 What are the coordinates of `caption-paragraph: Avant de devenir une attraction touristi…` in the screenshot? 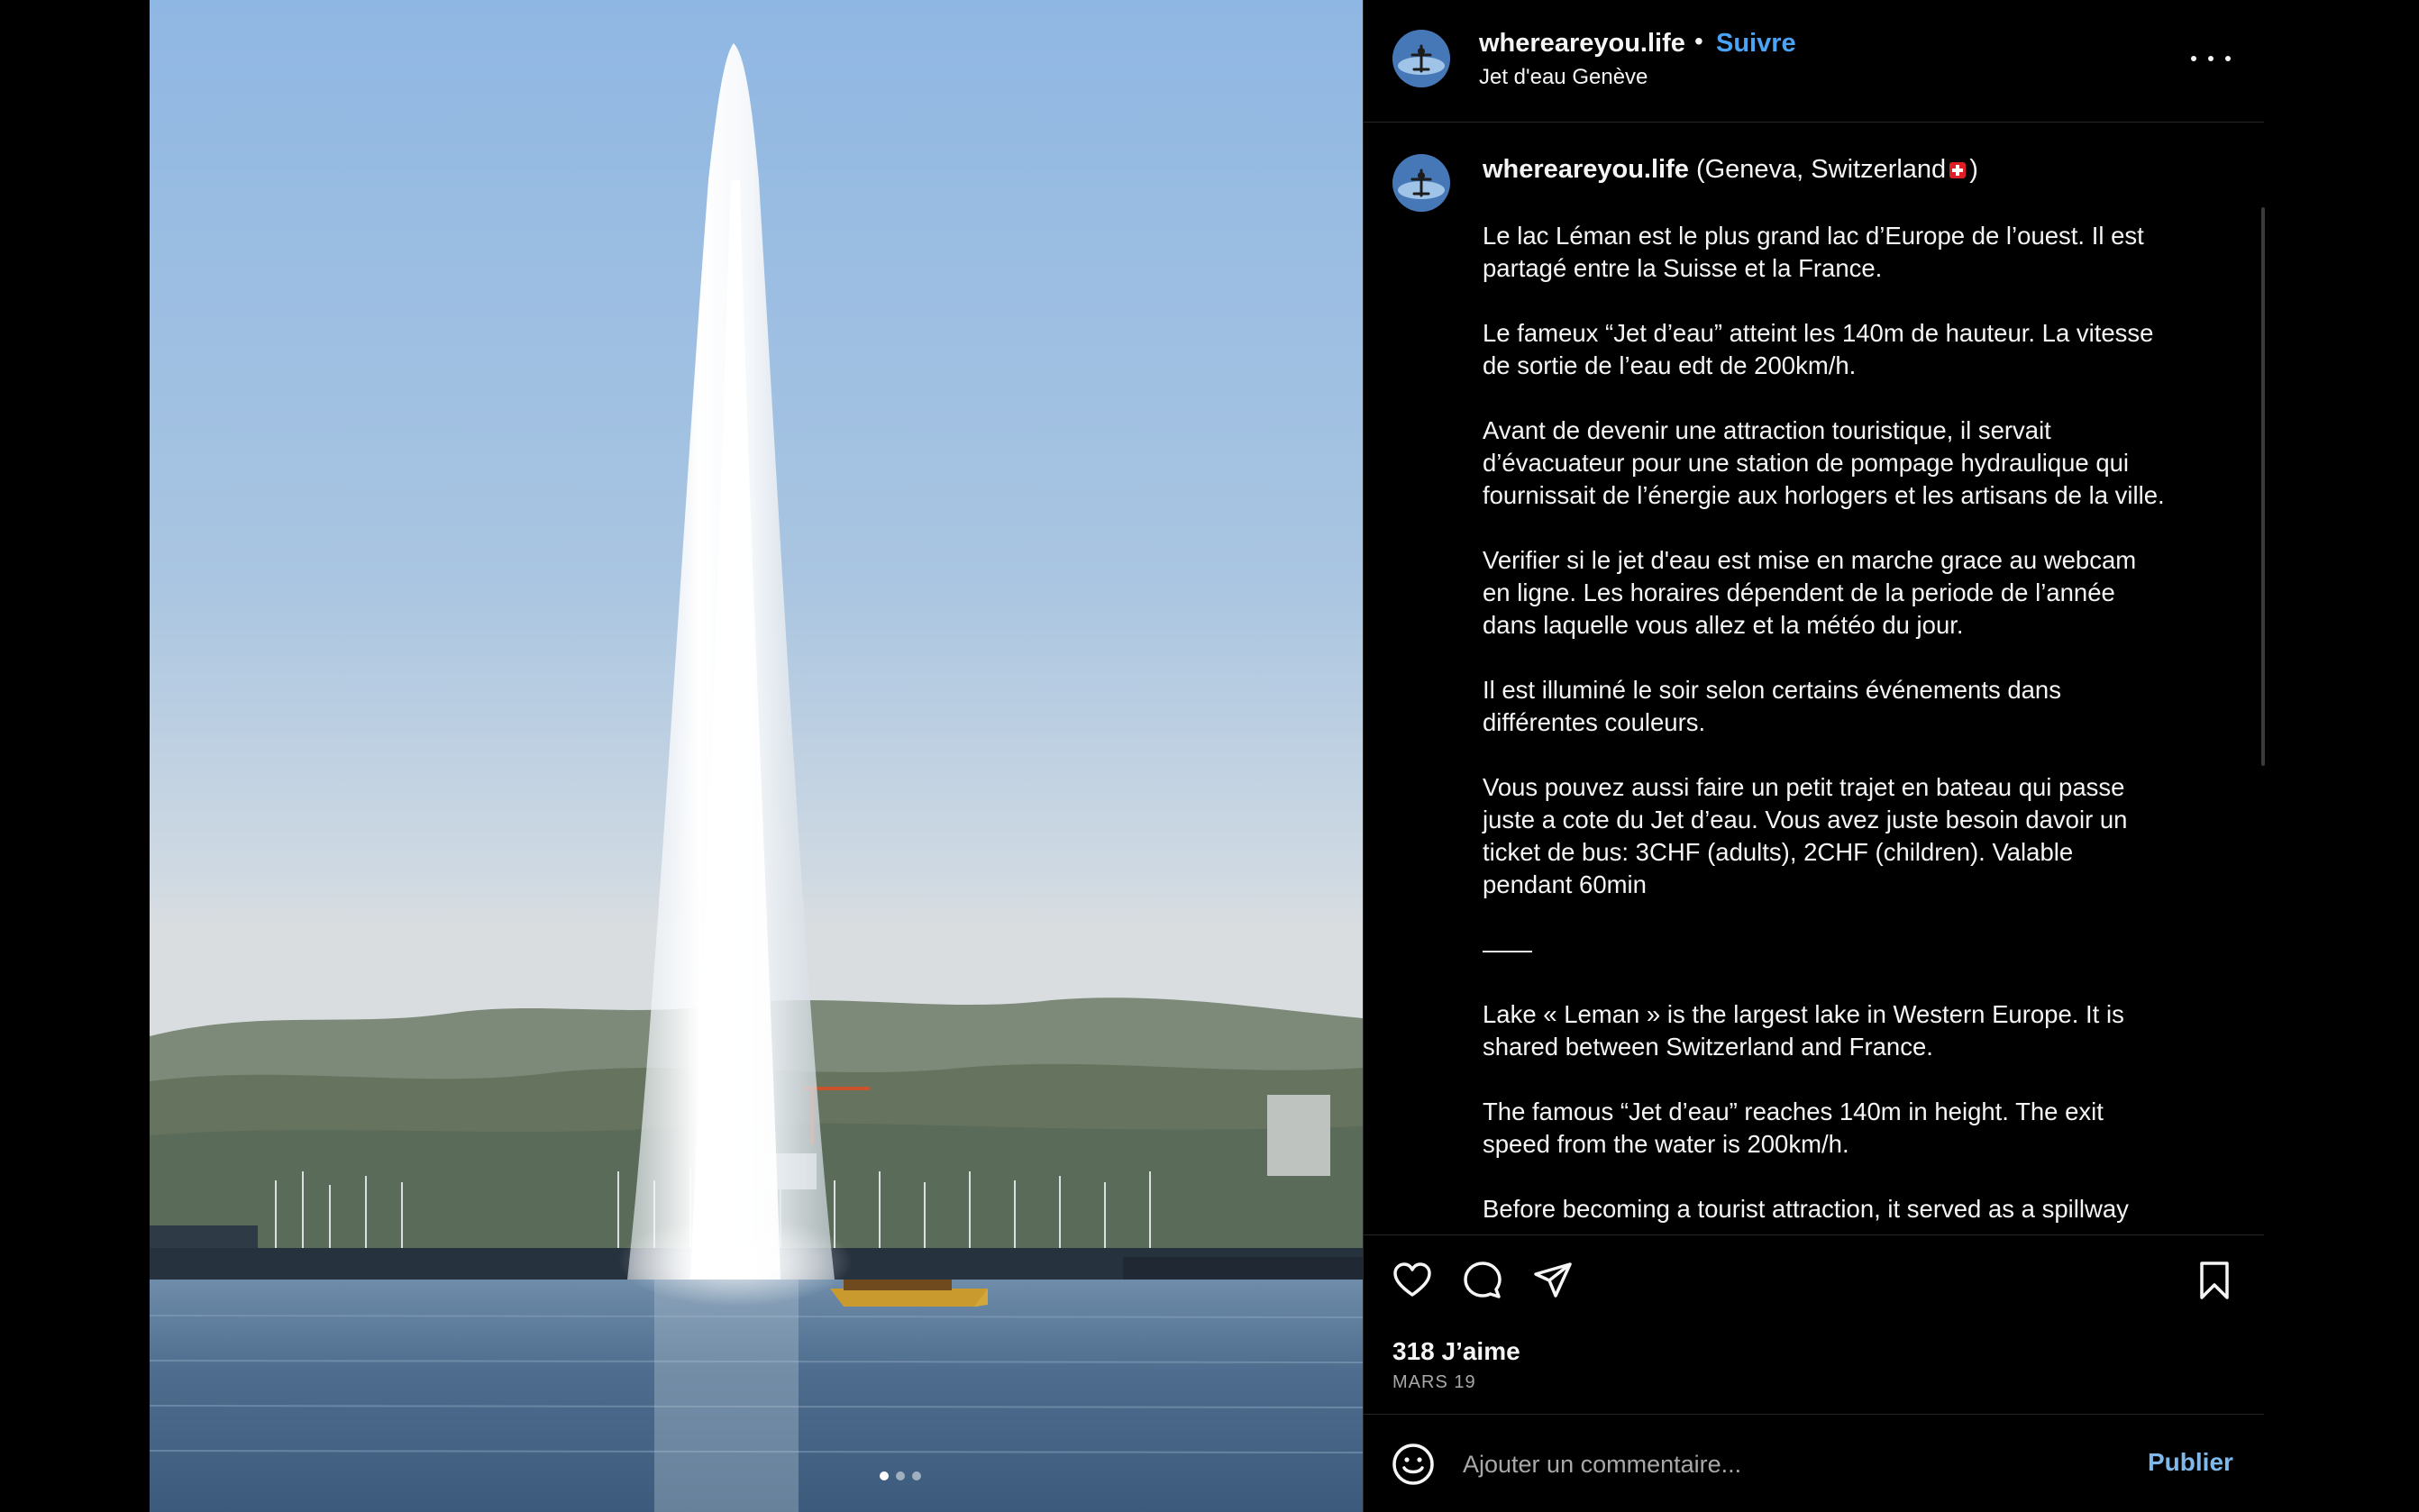 It's located at (1824, 462).